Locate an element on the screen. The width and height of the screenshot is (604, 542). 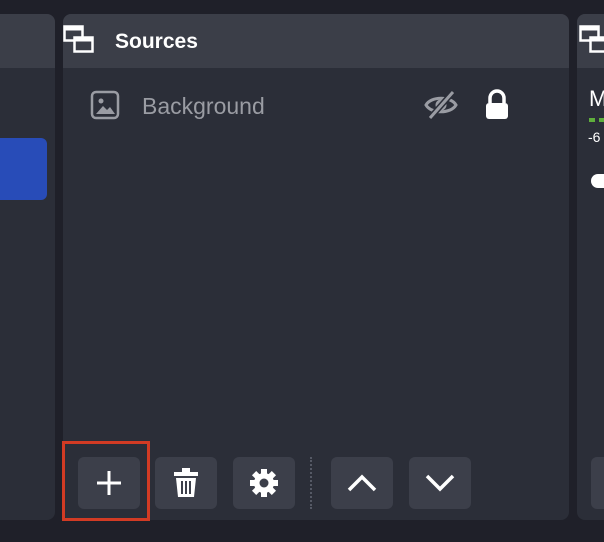
toolbar-separator is located at coordinates (311, 483).